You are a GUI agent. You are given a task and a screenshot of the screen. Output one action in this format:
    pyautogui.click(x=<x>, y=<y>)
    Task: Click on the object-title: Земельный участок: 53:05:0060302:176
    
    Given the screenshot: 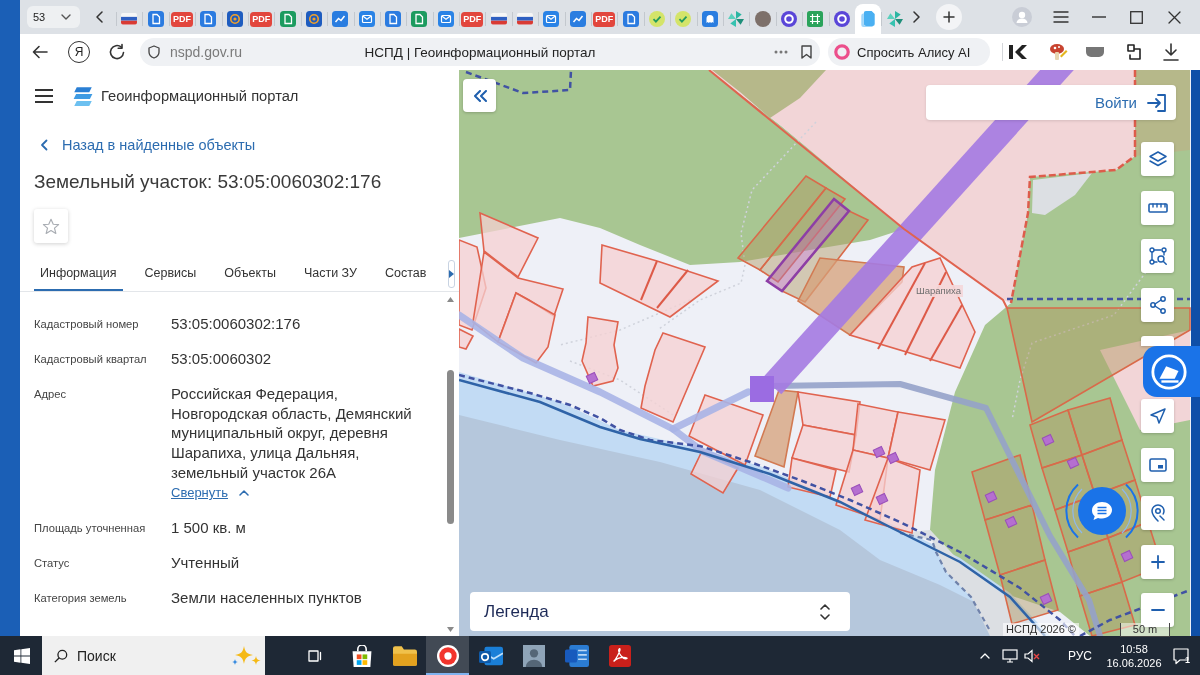 What is the action you would take?
    pyautogui.click(x=208, y=182)
    